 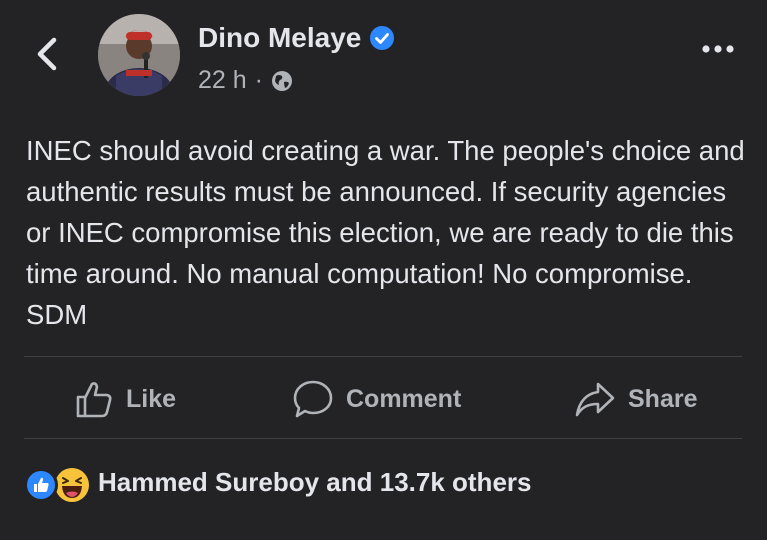 I want to click on author-row: Dino Melaye, so click(x=296, y=38).